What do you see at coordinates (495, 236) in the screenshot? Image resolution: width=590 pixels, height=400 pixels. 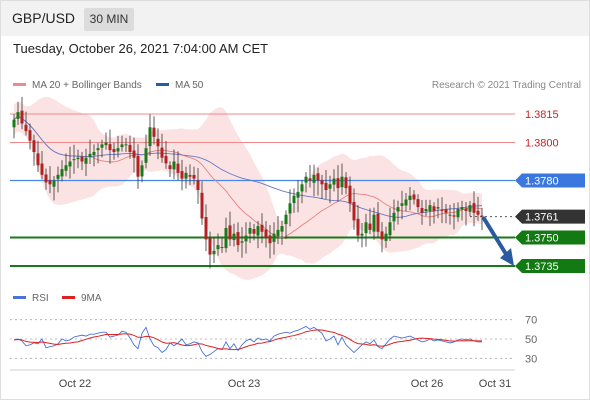 I see `forecast-arrow-shaft` at bounding box center [495, 236].